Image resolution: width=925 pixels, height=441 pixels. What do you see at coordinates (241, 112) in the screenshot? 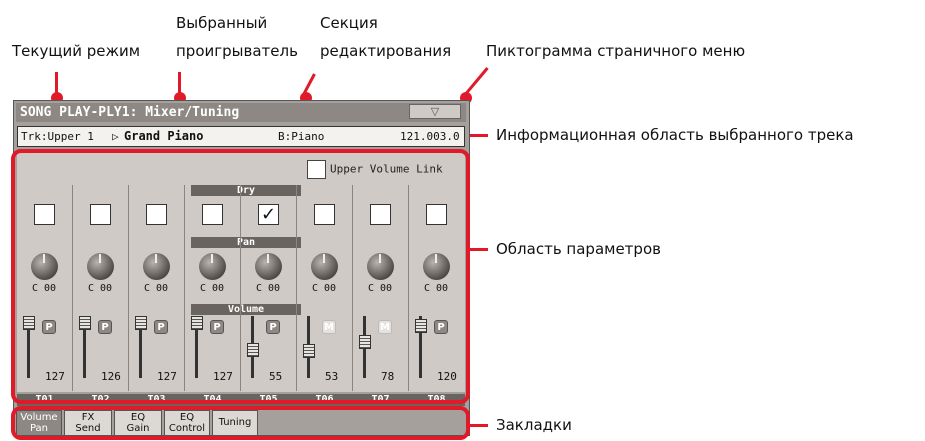
I see `page-title: SONG PLAY-PLY1: Mixer/Tuning` at bounding box center [241, 112].